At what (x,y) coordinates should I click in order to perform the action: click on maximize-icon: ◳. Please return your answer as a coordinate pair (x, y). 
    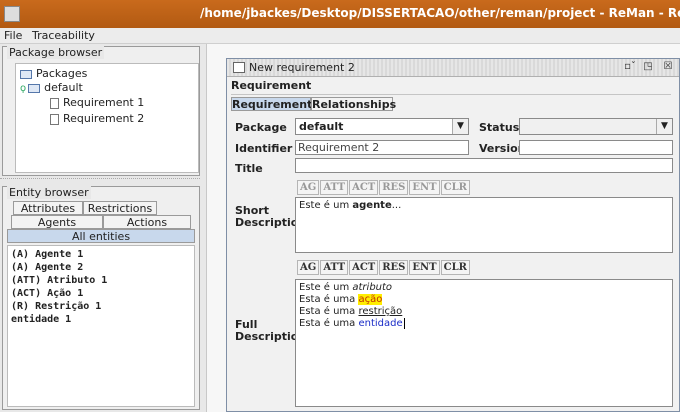
    Looking at the image, I should click on (648, 67).